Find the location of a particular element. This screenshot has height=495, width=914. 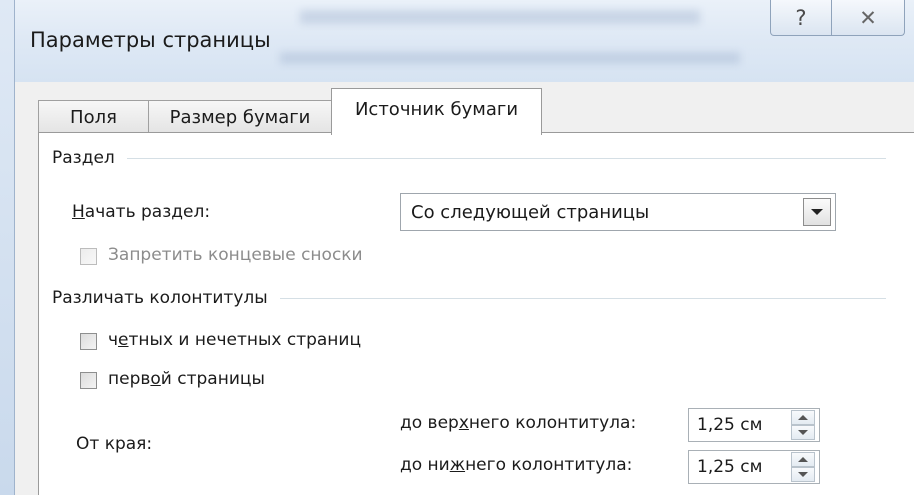

start-section-label: Начать раздел: is located at coordinates (141, 212).